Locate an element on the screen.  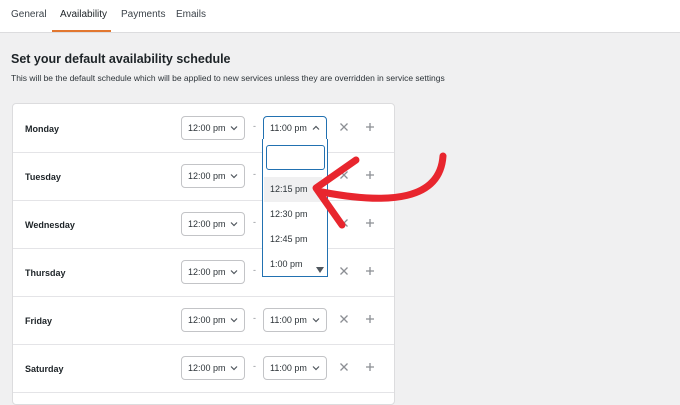
day-label: Tuesday is located at coordinates (43, 177).